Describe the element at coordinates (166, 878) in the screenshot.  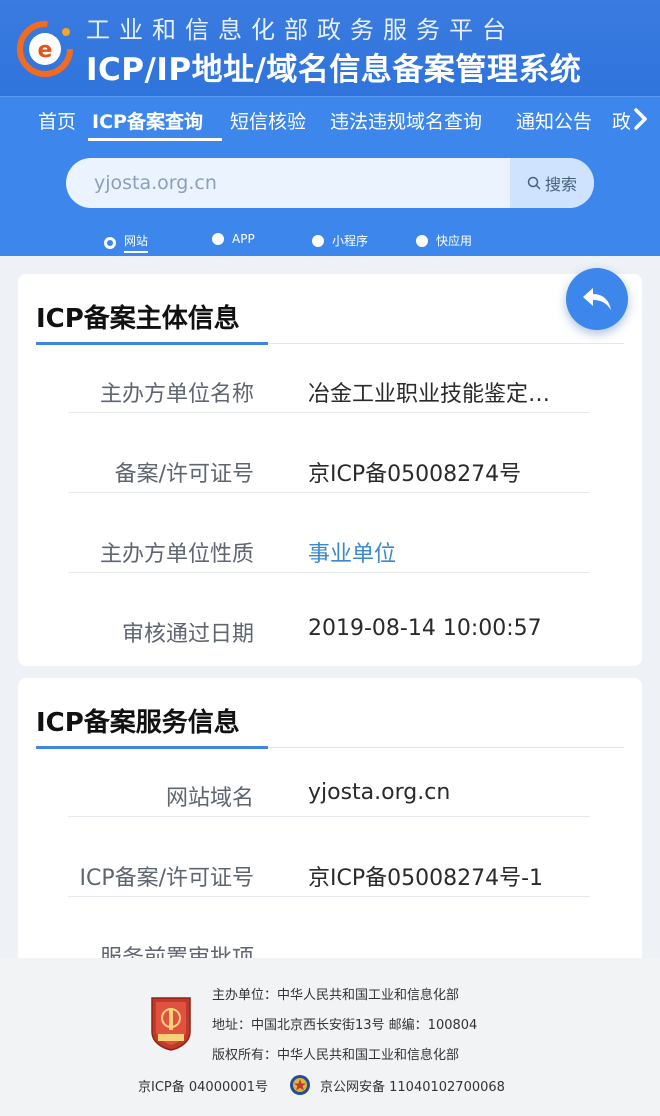
I see `row-label: ICP备案/许可证号` at that location.